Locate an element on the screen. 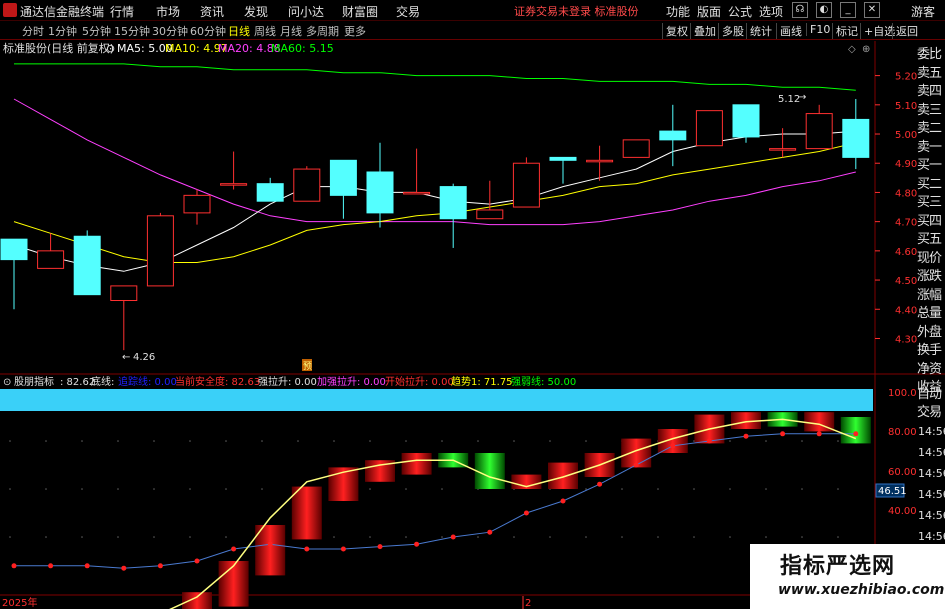  menu-xuanxiang: 选项 is located at coordinates (771, 11).